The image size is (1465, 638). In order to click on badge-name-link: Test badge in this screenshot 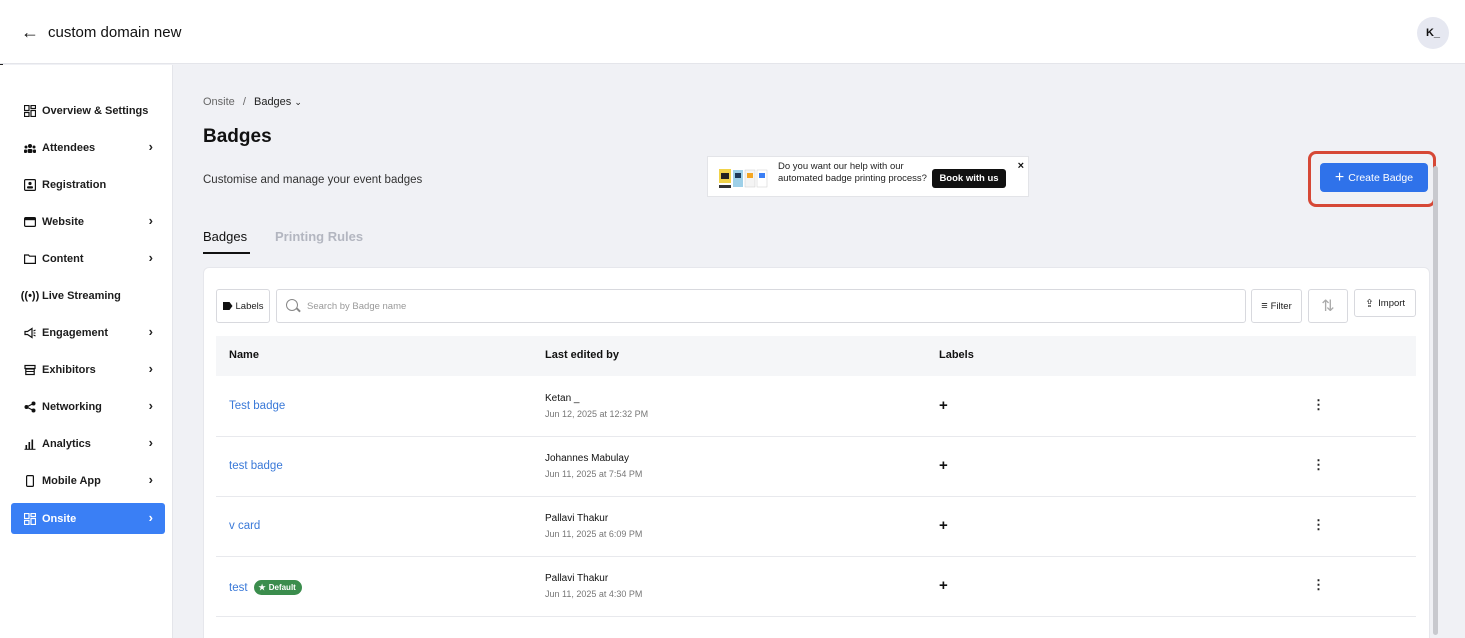, I will do `click(257, 406)`.